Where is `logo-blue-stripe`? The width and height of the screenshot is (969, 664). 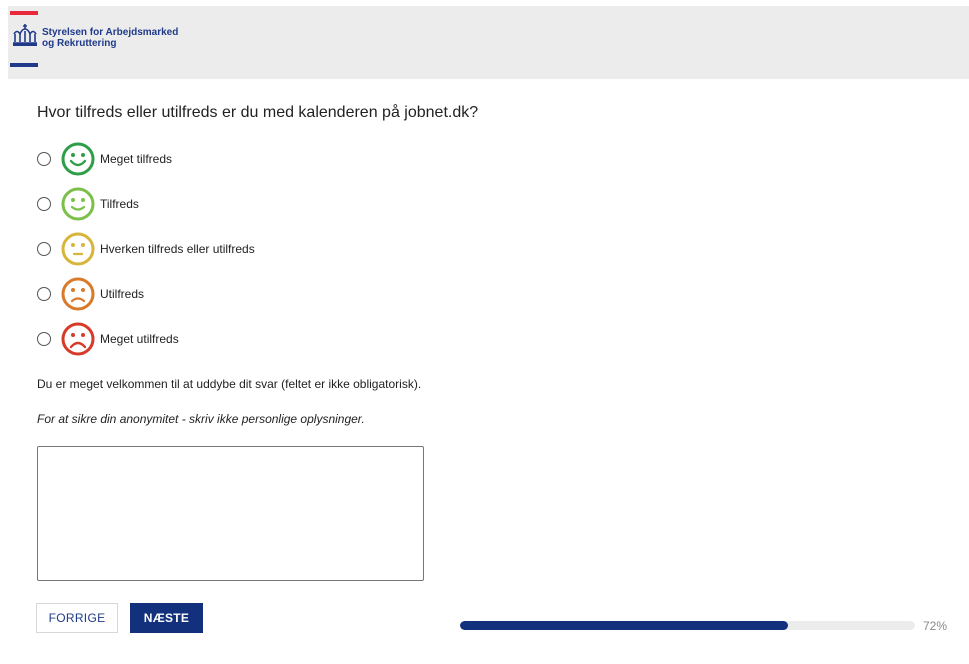 logo-blue-stripe is located at coordinates (24, 65).